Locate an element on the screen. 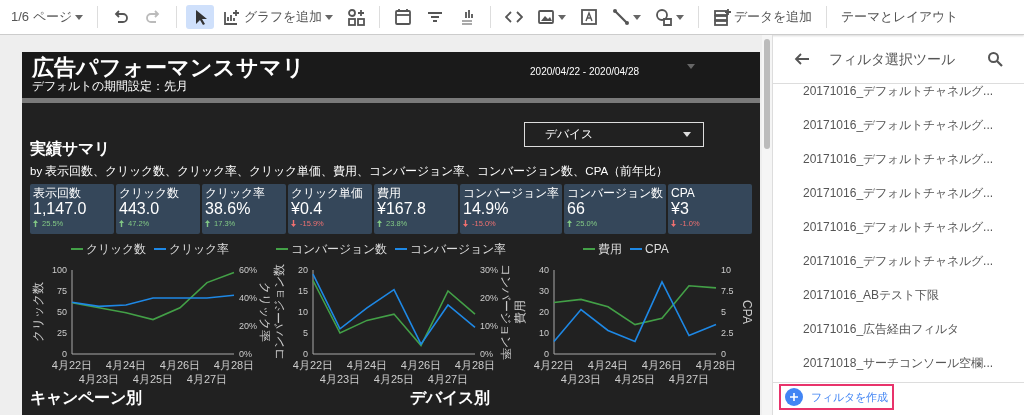  date-range: 2020/04/22 - 2020/04/28 is located at coordinates (584, 71).